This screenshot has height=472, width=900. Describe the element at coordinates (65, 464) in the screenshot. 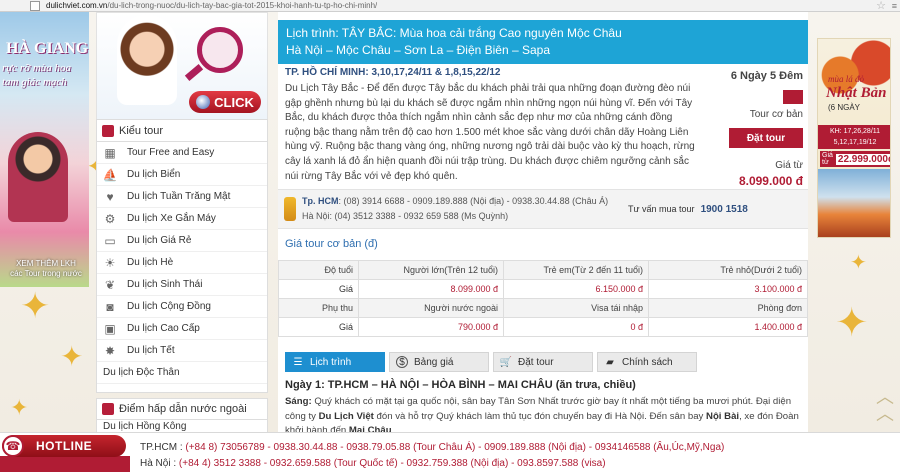

I see `hotline-accent` at that location.